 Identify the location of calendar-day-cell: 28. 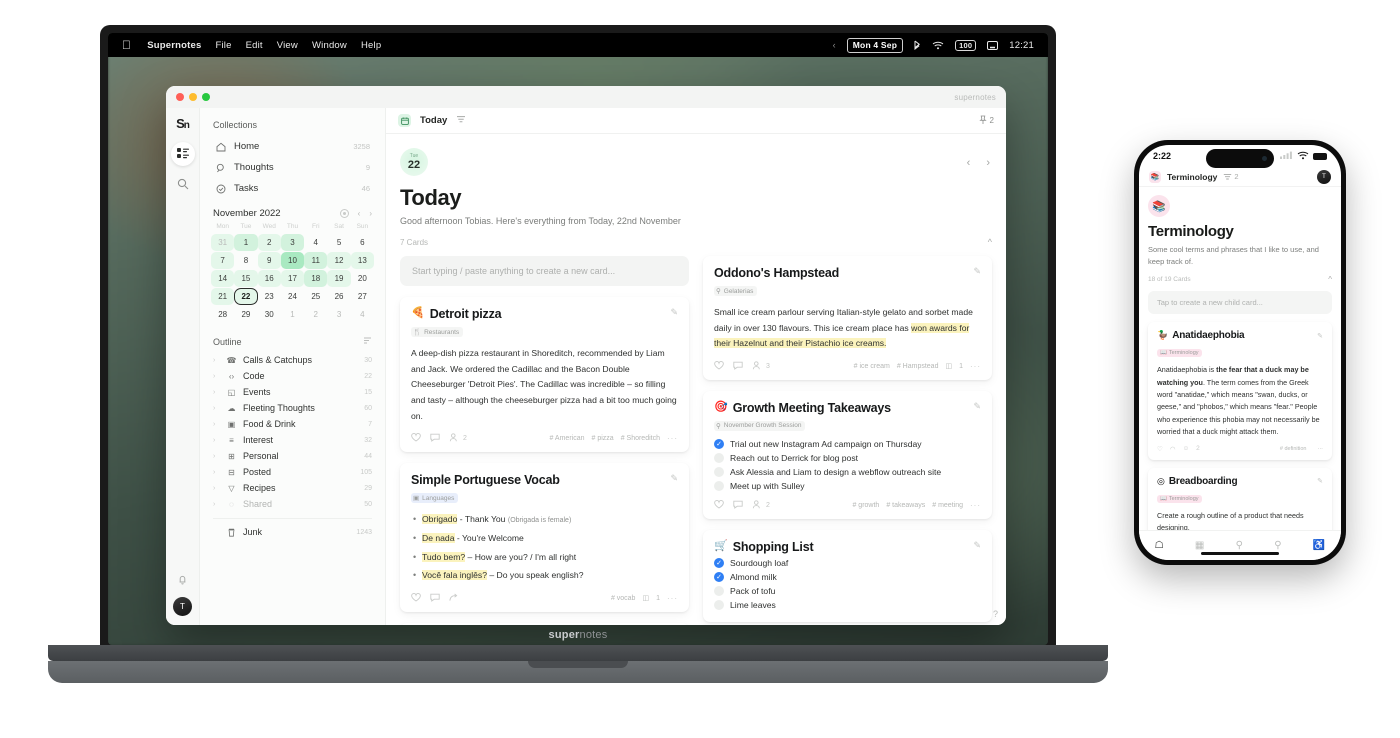
(222, 314).